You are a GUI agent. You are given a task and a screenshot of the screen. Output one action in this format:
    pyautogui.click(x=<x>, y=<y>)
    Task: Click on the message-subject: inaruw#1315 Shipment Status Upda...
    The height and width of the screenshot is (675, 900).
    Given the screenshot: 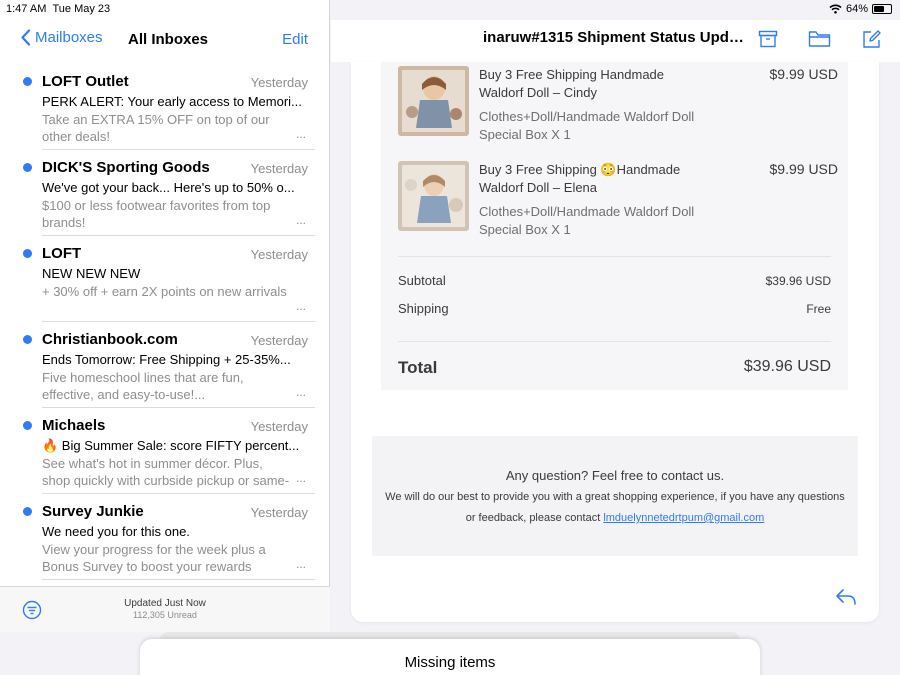 What is the action you would take?
    pyautogui.click(x=615, y=37)
    